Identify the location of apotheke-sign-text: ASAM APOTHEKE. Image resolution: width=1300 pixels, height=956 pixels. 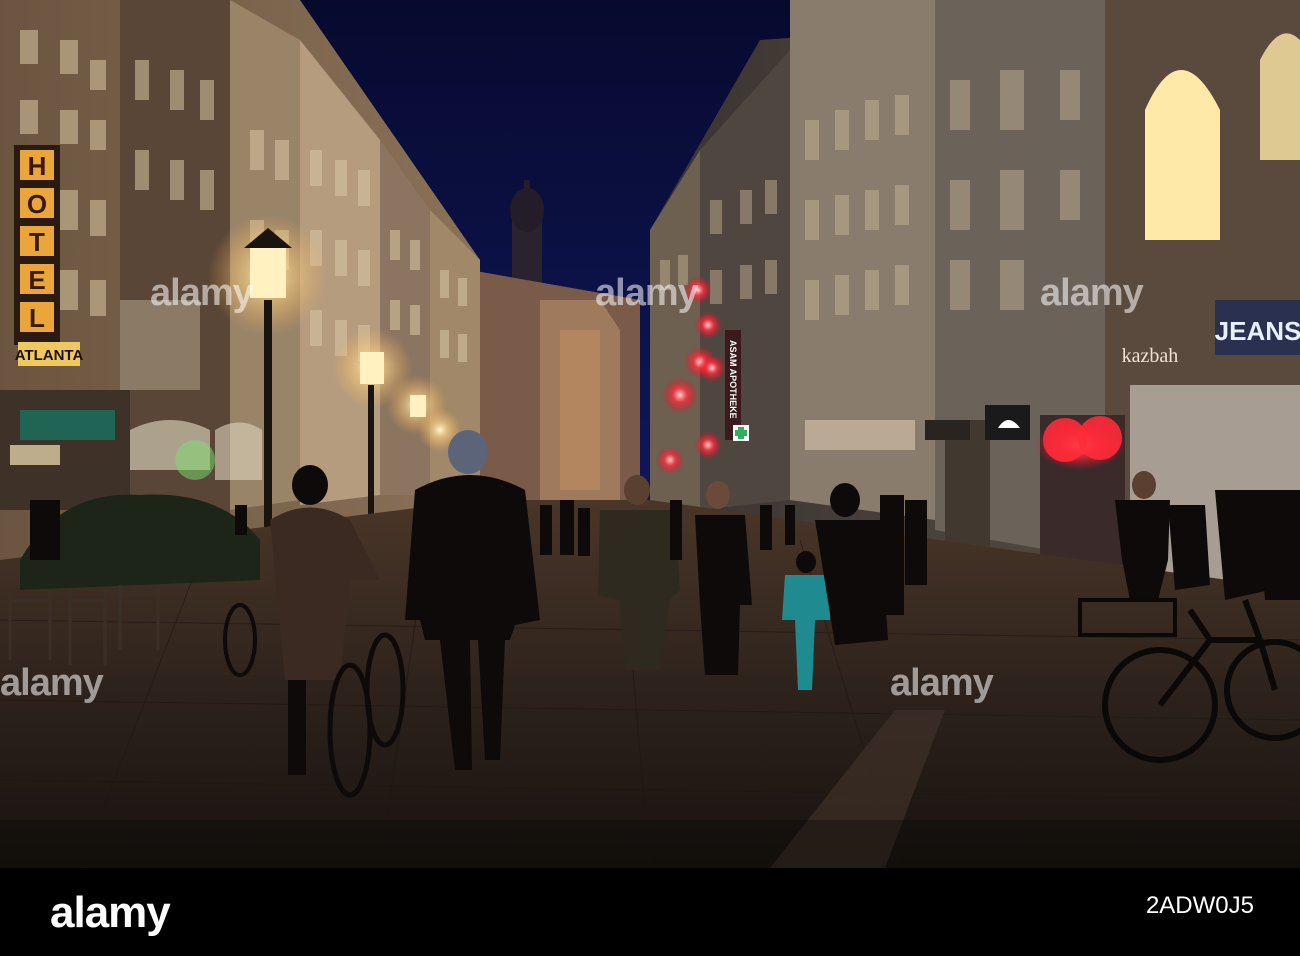
(733, 379).